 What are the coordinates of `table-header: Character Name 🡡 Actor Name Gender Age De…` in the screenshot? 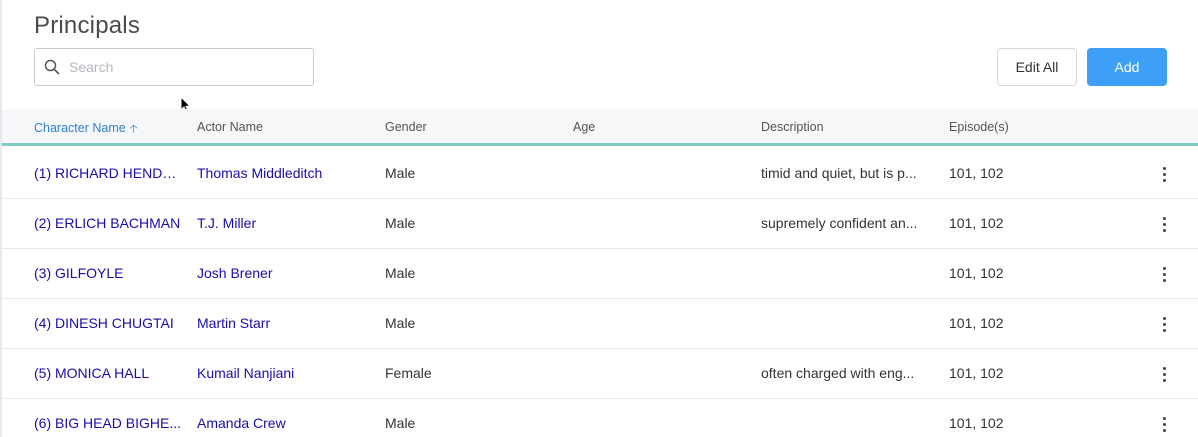 It's located at (600, 127).